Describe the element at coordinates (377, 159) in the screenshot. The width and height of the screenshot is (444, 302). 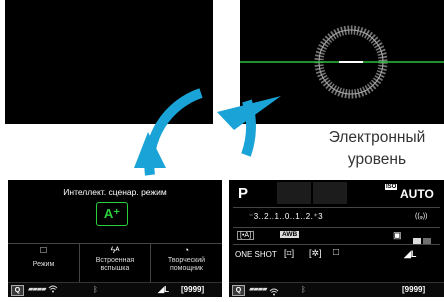
I see `caption-line2: уровень` at that location.